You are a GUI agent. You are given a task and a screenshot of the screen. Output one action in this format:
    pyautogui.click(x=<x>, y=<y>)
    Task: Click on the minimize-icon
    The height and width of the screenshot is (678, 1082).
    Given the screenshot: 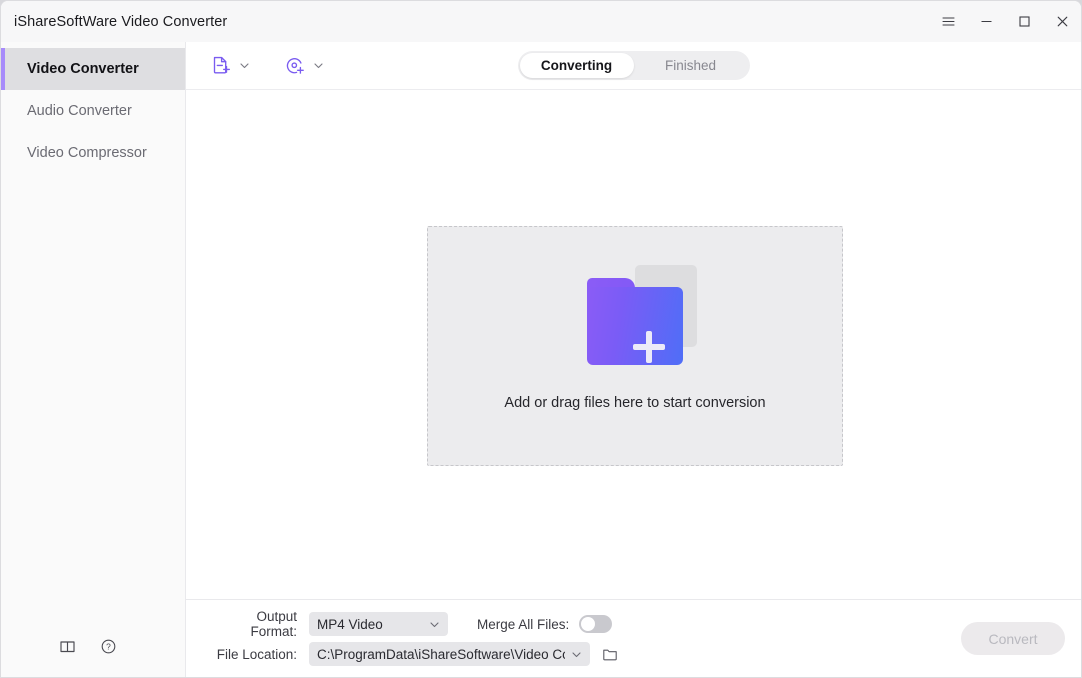 What is the action you would take?
    pyautogui.click(x=986, y=21)
    